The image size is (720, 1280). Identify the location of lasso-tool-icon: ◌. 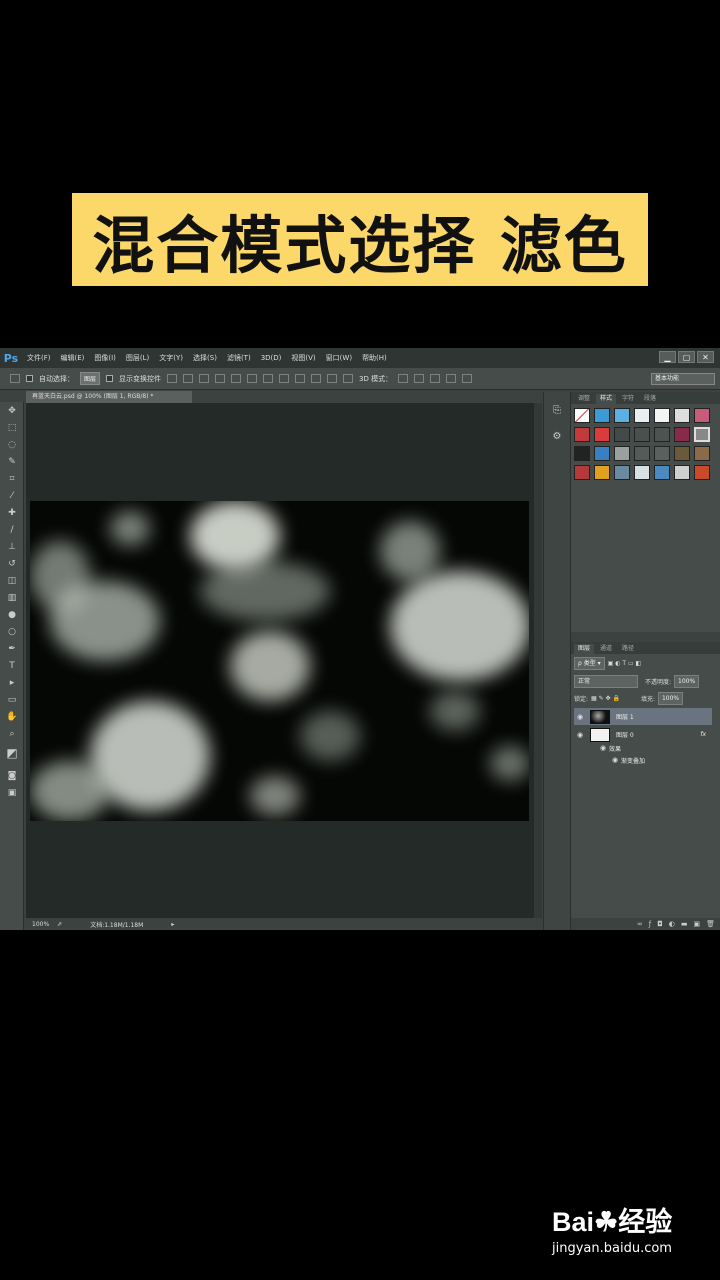
(12, 445).